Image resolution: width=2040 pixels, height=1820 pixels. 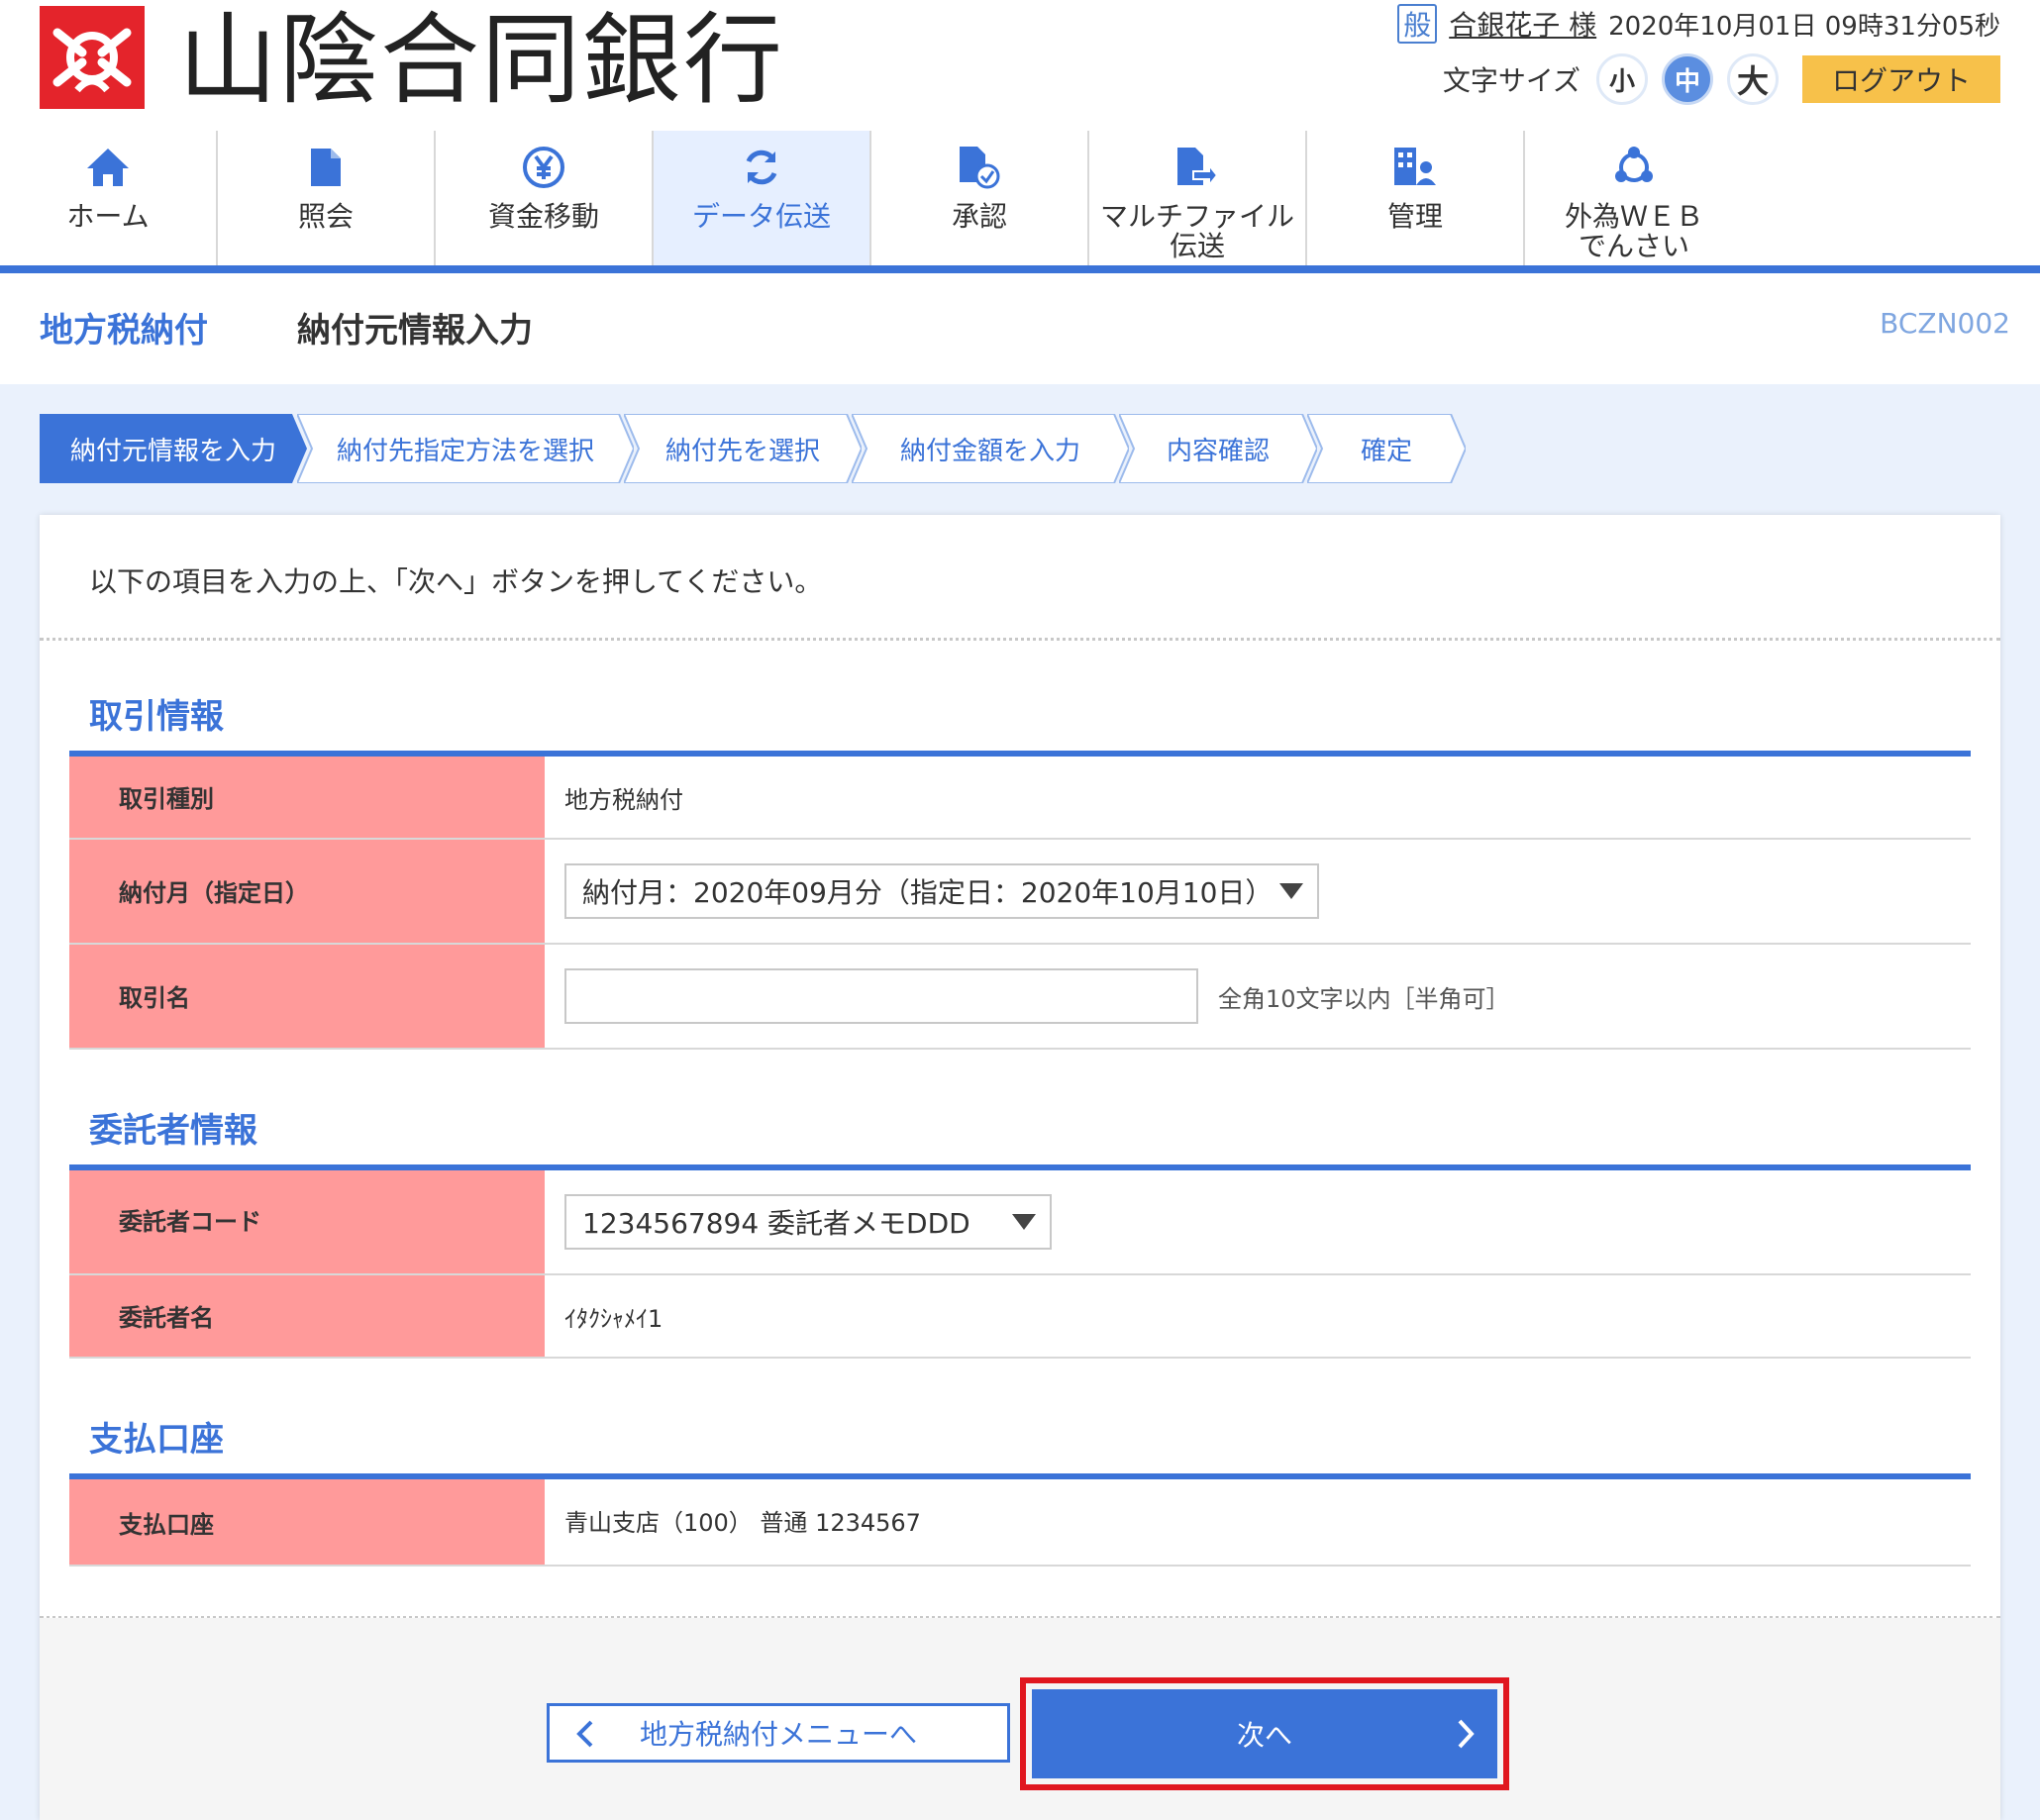 I want to click on payment-month-label: 納付月（指定日）, so click(x=307, y=891).